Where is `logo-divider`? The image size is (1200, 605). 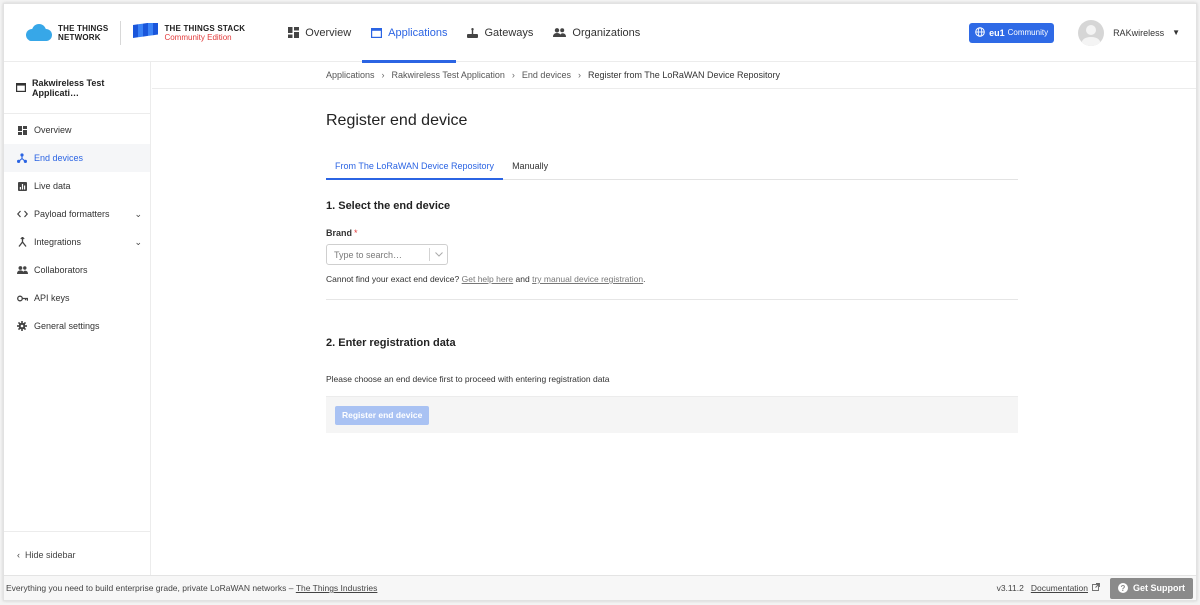 logo-divider is located at coordinates (121, 32).